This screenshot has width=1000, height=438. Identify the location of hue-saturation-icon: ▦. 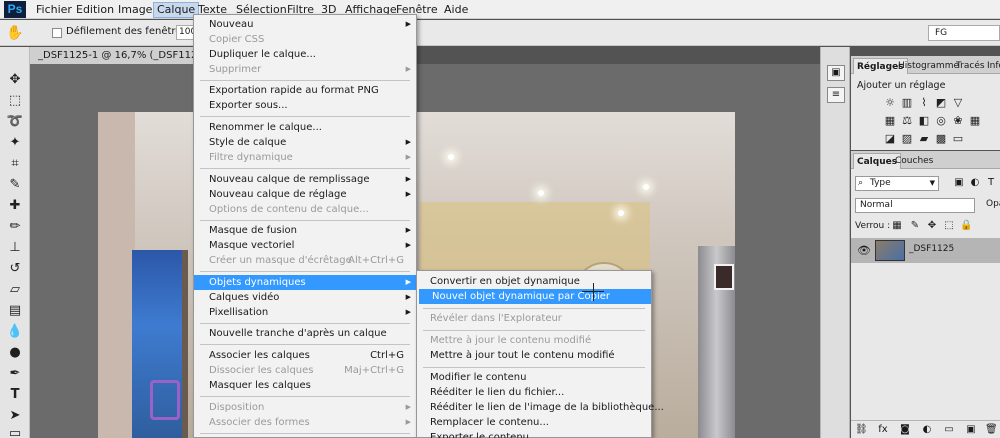
(890, 120).